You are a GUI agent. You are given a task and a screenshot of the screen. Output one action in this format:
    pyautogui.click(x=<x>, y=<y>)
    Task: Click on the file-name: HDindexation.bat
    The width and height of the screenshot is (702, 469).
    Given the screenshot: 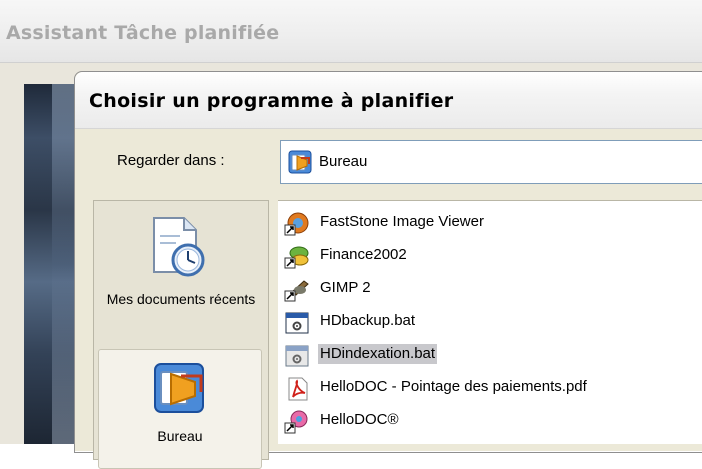 What is the action you would take?
    pyautogui.click(x=378, y=354)
    